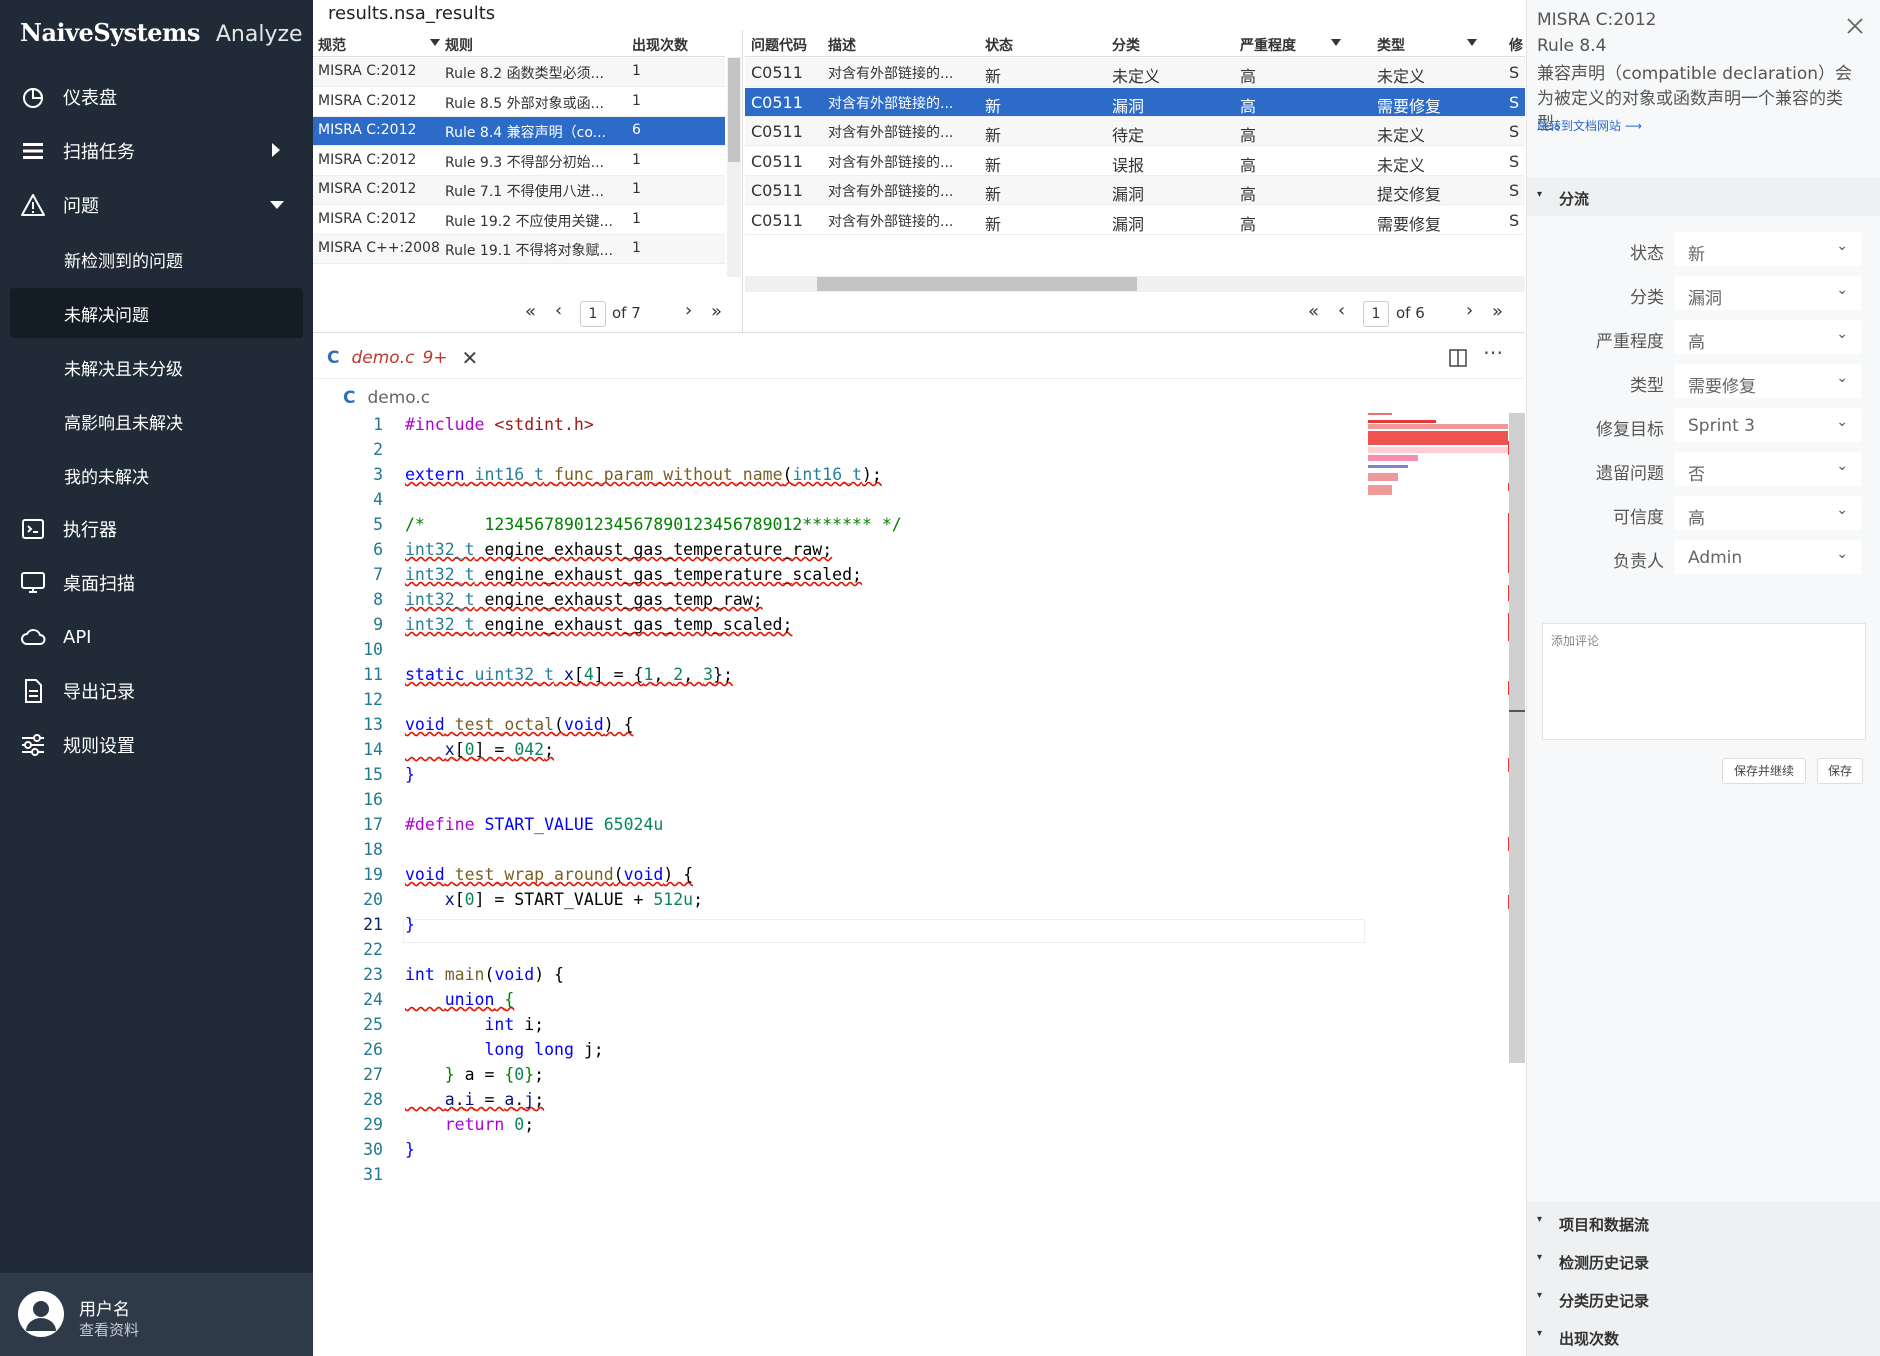 Image resolution: width=1880 pixels, height=1356 pixels. I want to click on table-row: MISRA C:2012 Rule 9.3 不得部分初始... 1, so click(519, 161).